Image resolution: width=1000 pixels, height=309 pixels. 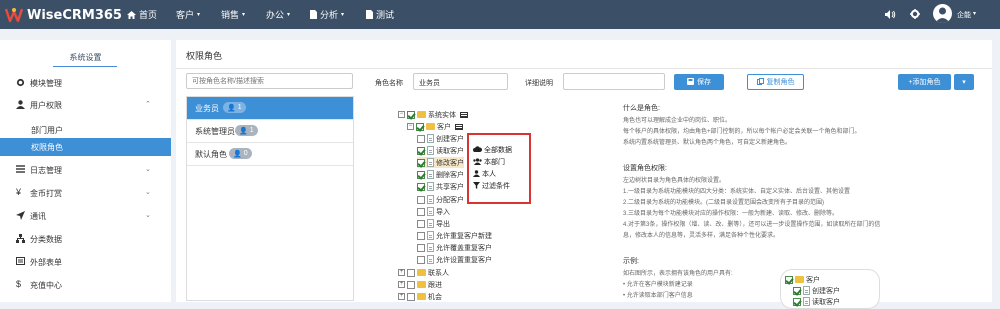 I want to click on tree-node: 读取客户, so click(x=440, y=150).